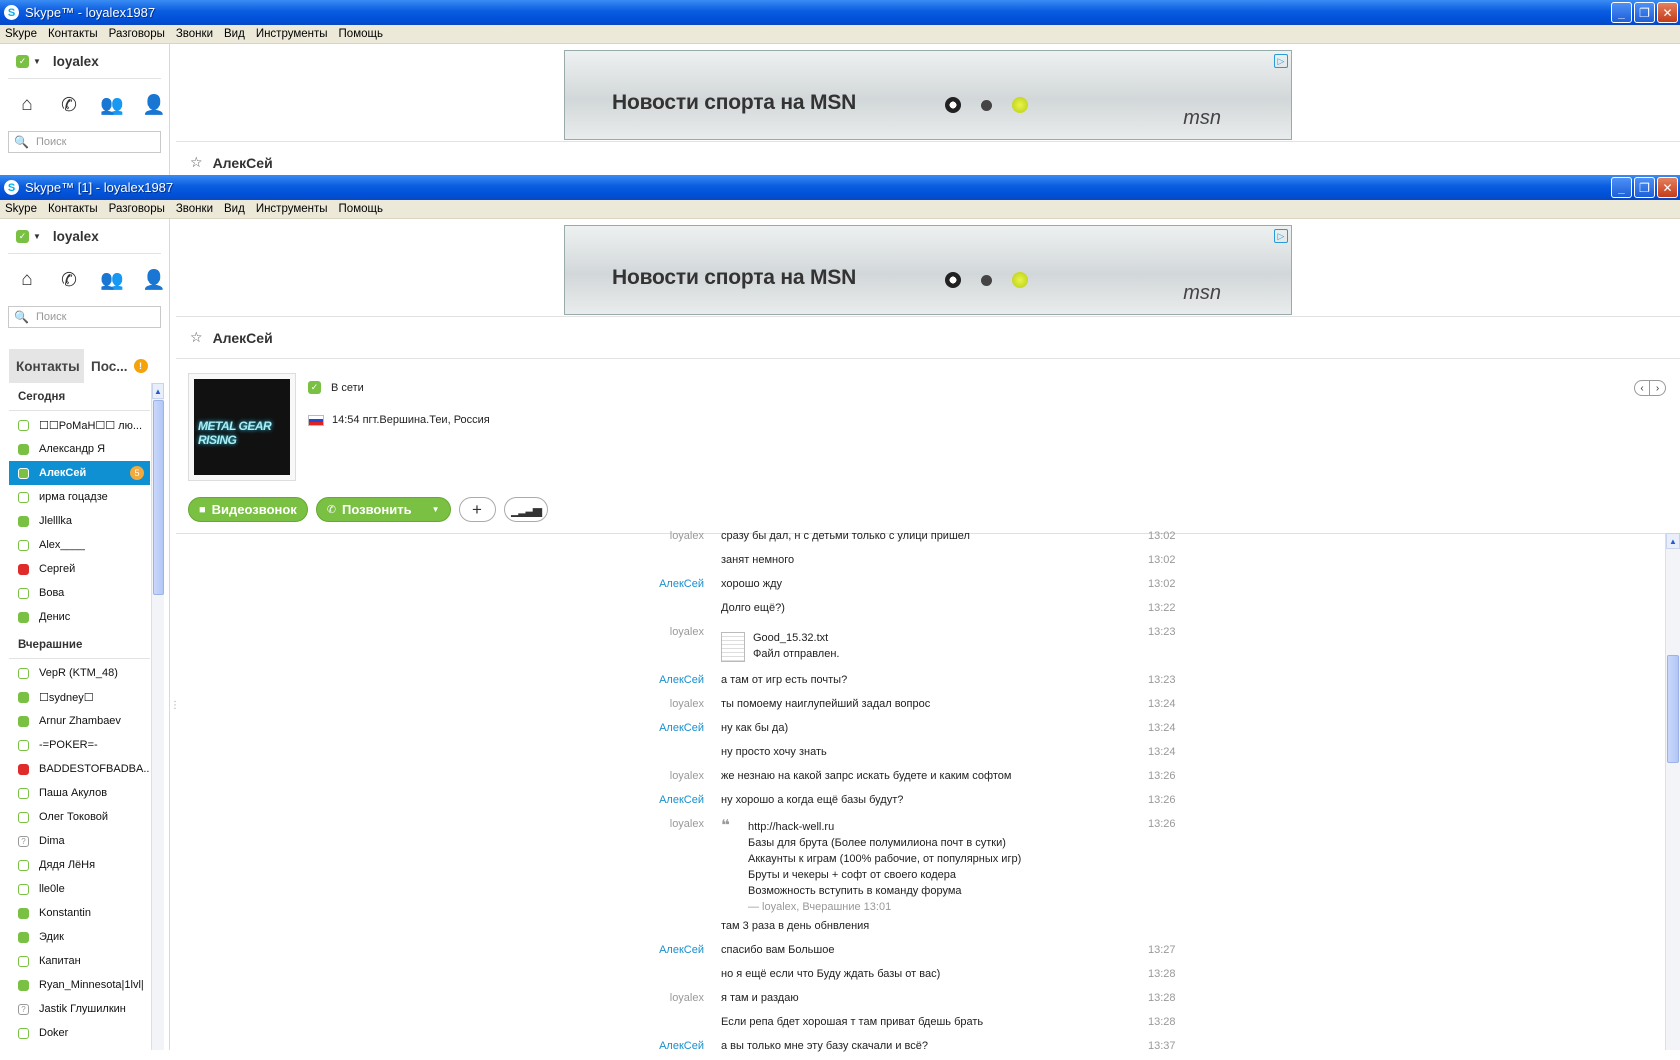 The height and width of the screenshot is (1060, 1680). Describe the element at coordinates (840, 12) in the screenshot. I see `back-titlebar: S Skype™ - loyalex1987 _ ❐ ✕` at that location.